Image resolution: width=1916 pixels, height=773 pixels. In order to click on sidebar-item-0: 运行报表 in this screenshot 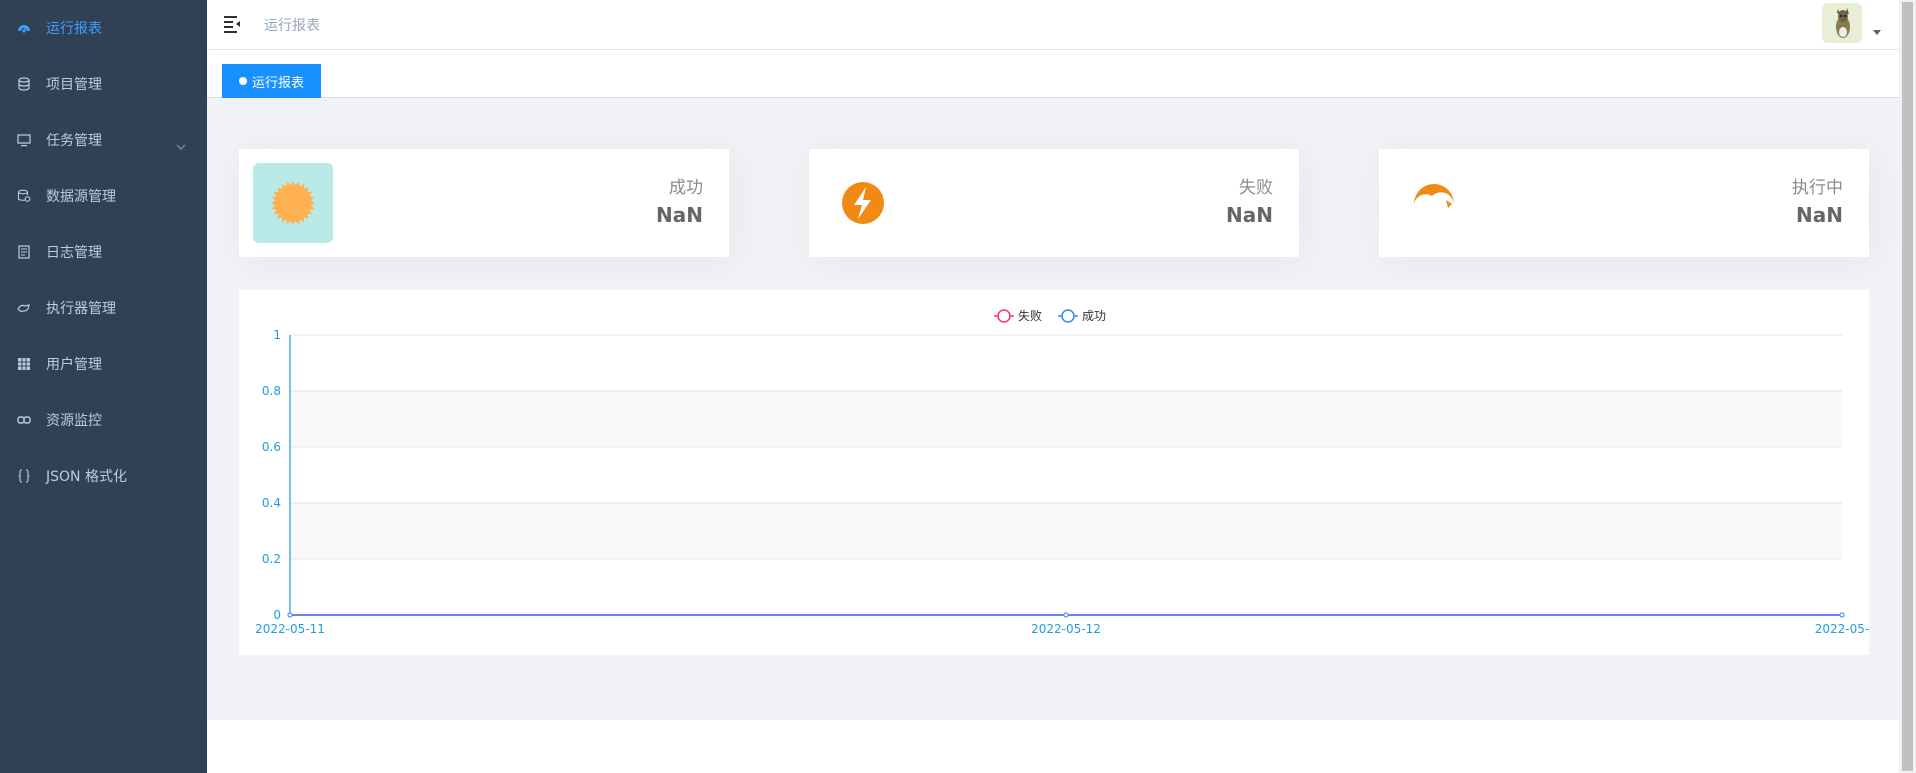, I will do `click(103, 28)`.